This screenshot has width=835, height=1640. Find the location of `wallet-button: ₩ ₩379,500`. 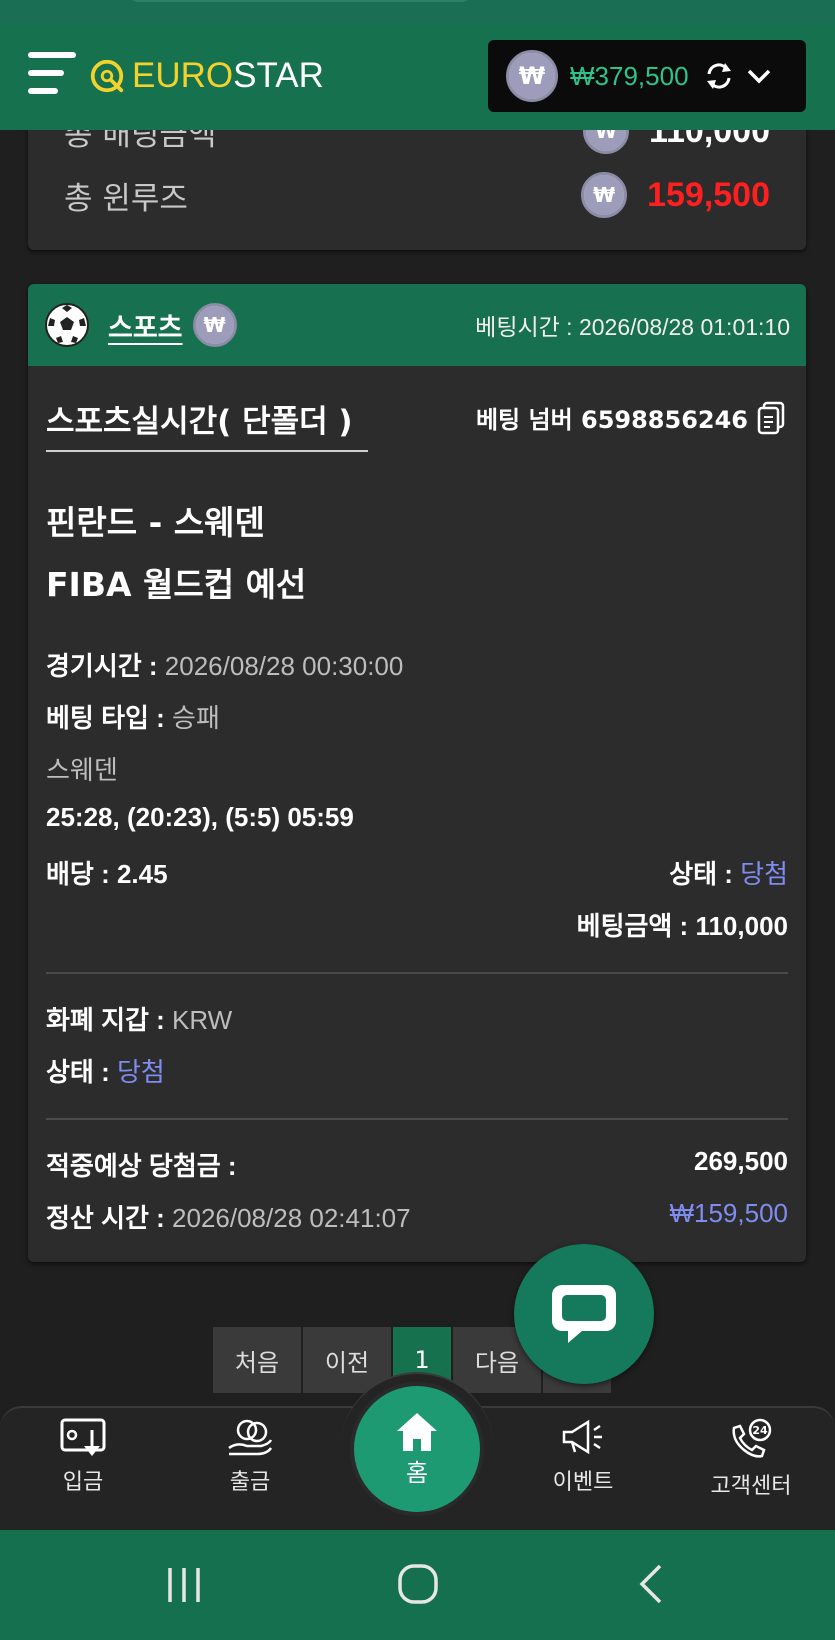

wallet-button: ₩ ₩379,500 is located at coordinates (647, 76).